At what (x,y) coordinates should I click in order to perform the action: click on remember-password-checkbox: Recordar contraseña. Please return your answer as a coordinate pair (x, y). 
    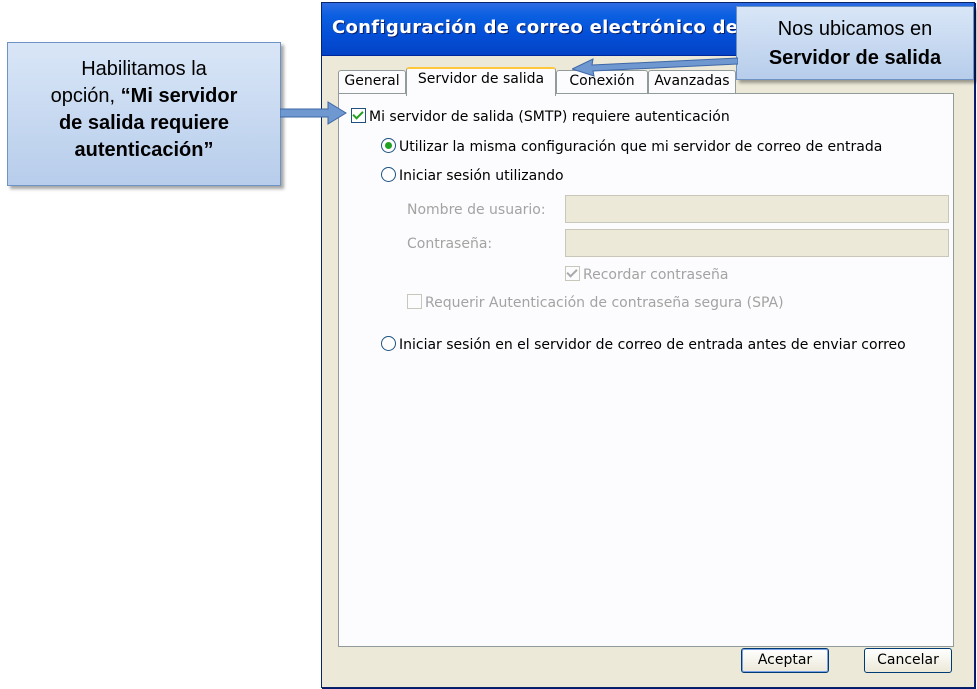
    Looking at the image, I should click on (646, 274).